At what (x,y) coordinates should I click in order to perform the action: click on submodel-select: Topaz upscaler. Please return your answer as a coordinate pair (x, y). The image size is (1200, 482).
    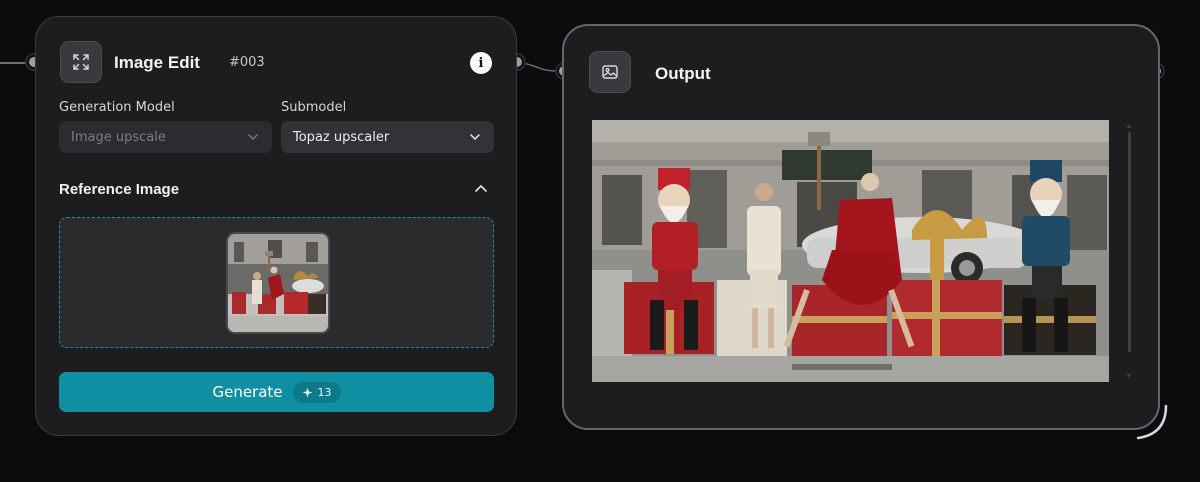
    Looking at the image, I should click on (387, 137).